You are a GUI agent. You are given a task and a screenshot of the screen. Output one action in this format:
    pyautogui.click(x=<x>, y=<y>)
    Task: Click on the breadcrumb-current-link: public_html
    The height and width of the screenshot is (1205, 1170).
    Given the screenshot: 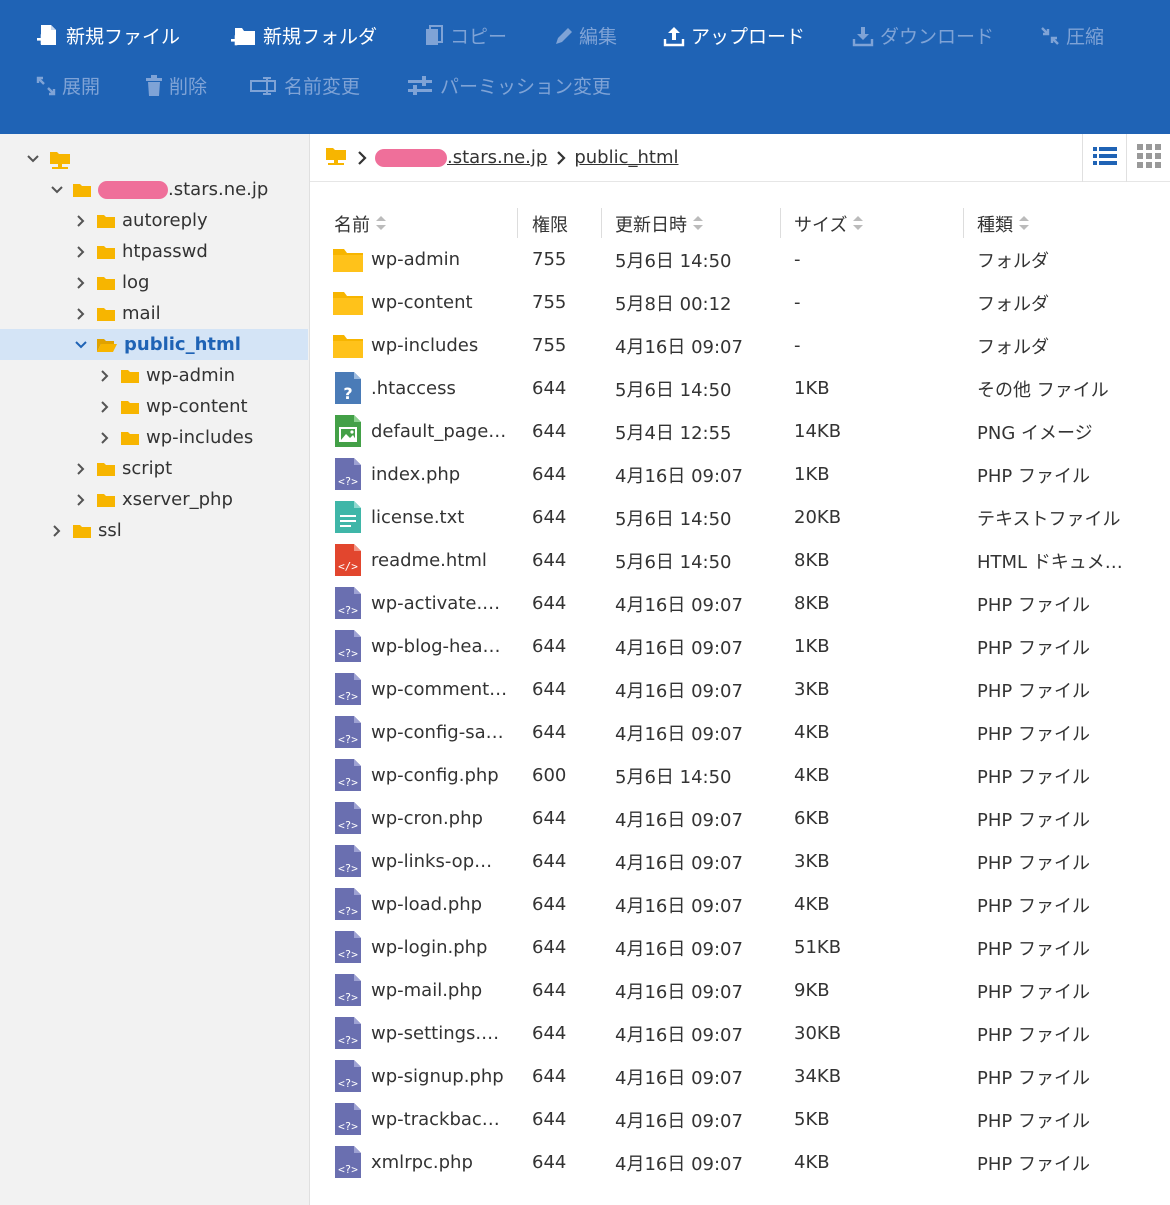 What is the action you would take?
    pyautogui.click(x=626, y=157)
    